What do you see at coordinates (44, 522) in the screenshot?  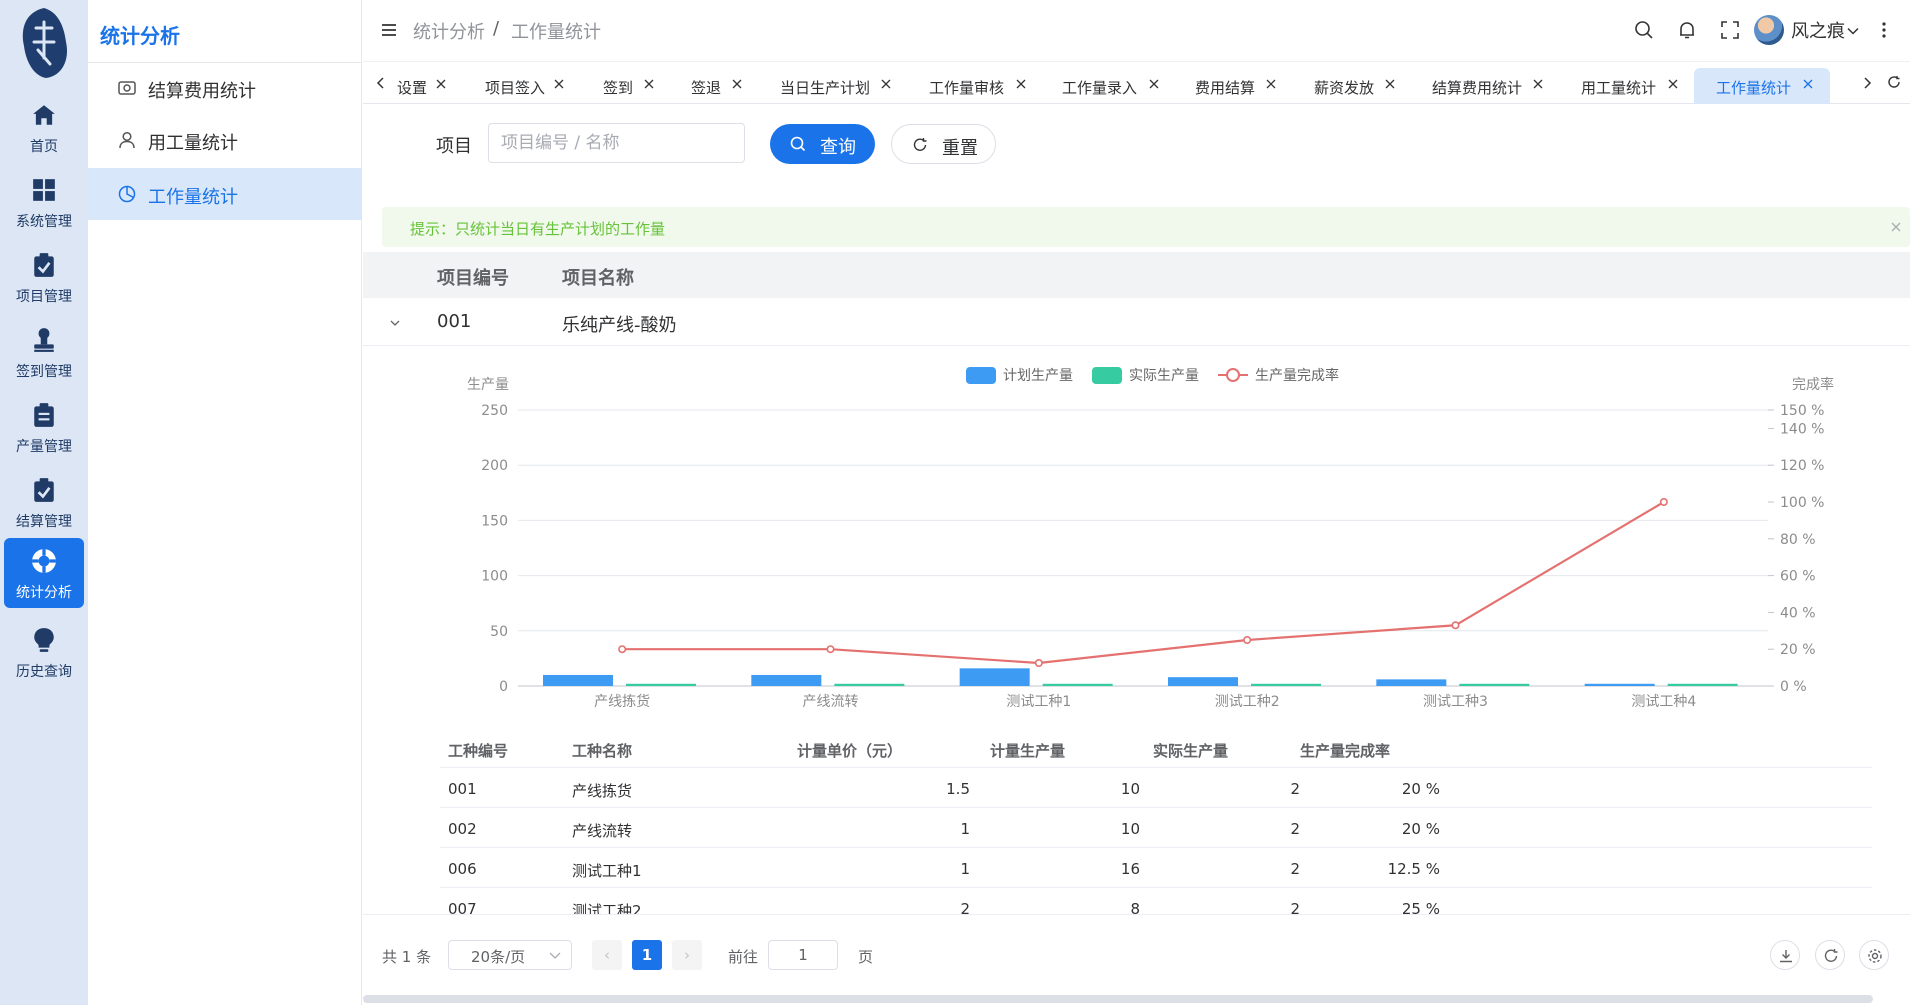 I see `rail-item-label: 结算管理` at bounding box center [44, 522].